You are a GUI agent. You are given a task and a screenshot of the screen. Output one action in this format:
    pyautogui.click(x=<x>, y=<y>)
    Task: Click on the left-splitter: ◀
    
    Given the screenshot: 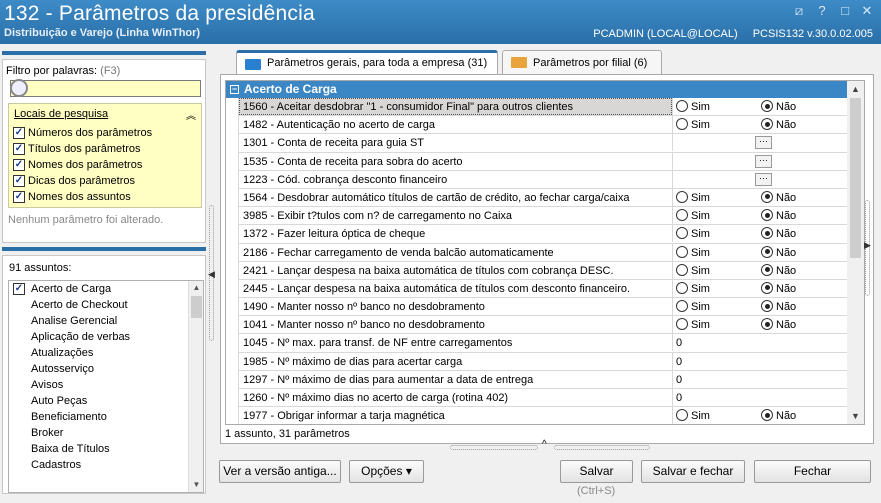 What is the action you would take?
    pyautogui.click(x=212, y=275)
    